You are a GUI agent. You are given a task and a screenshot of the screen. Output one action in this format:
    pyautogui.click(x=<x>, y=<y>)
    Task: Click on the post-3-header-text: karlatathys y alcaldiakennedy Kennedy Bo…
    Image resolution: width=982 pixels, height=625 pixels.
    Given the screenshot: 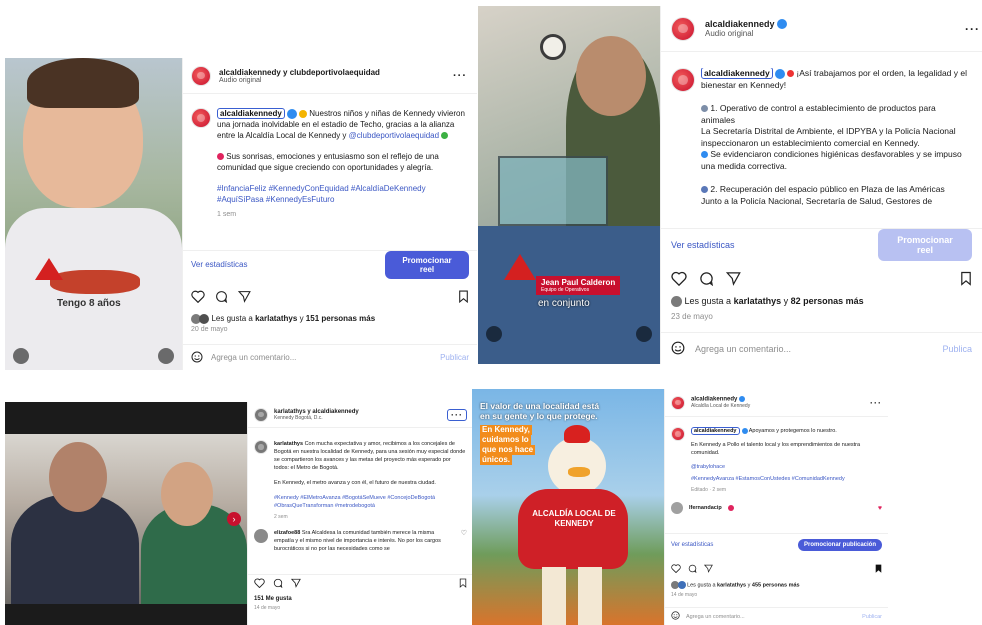 What is the action you would take?
    pyautogui.click(x=316, y=415)
    